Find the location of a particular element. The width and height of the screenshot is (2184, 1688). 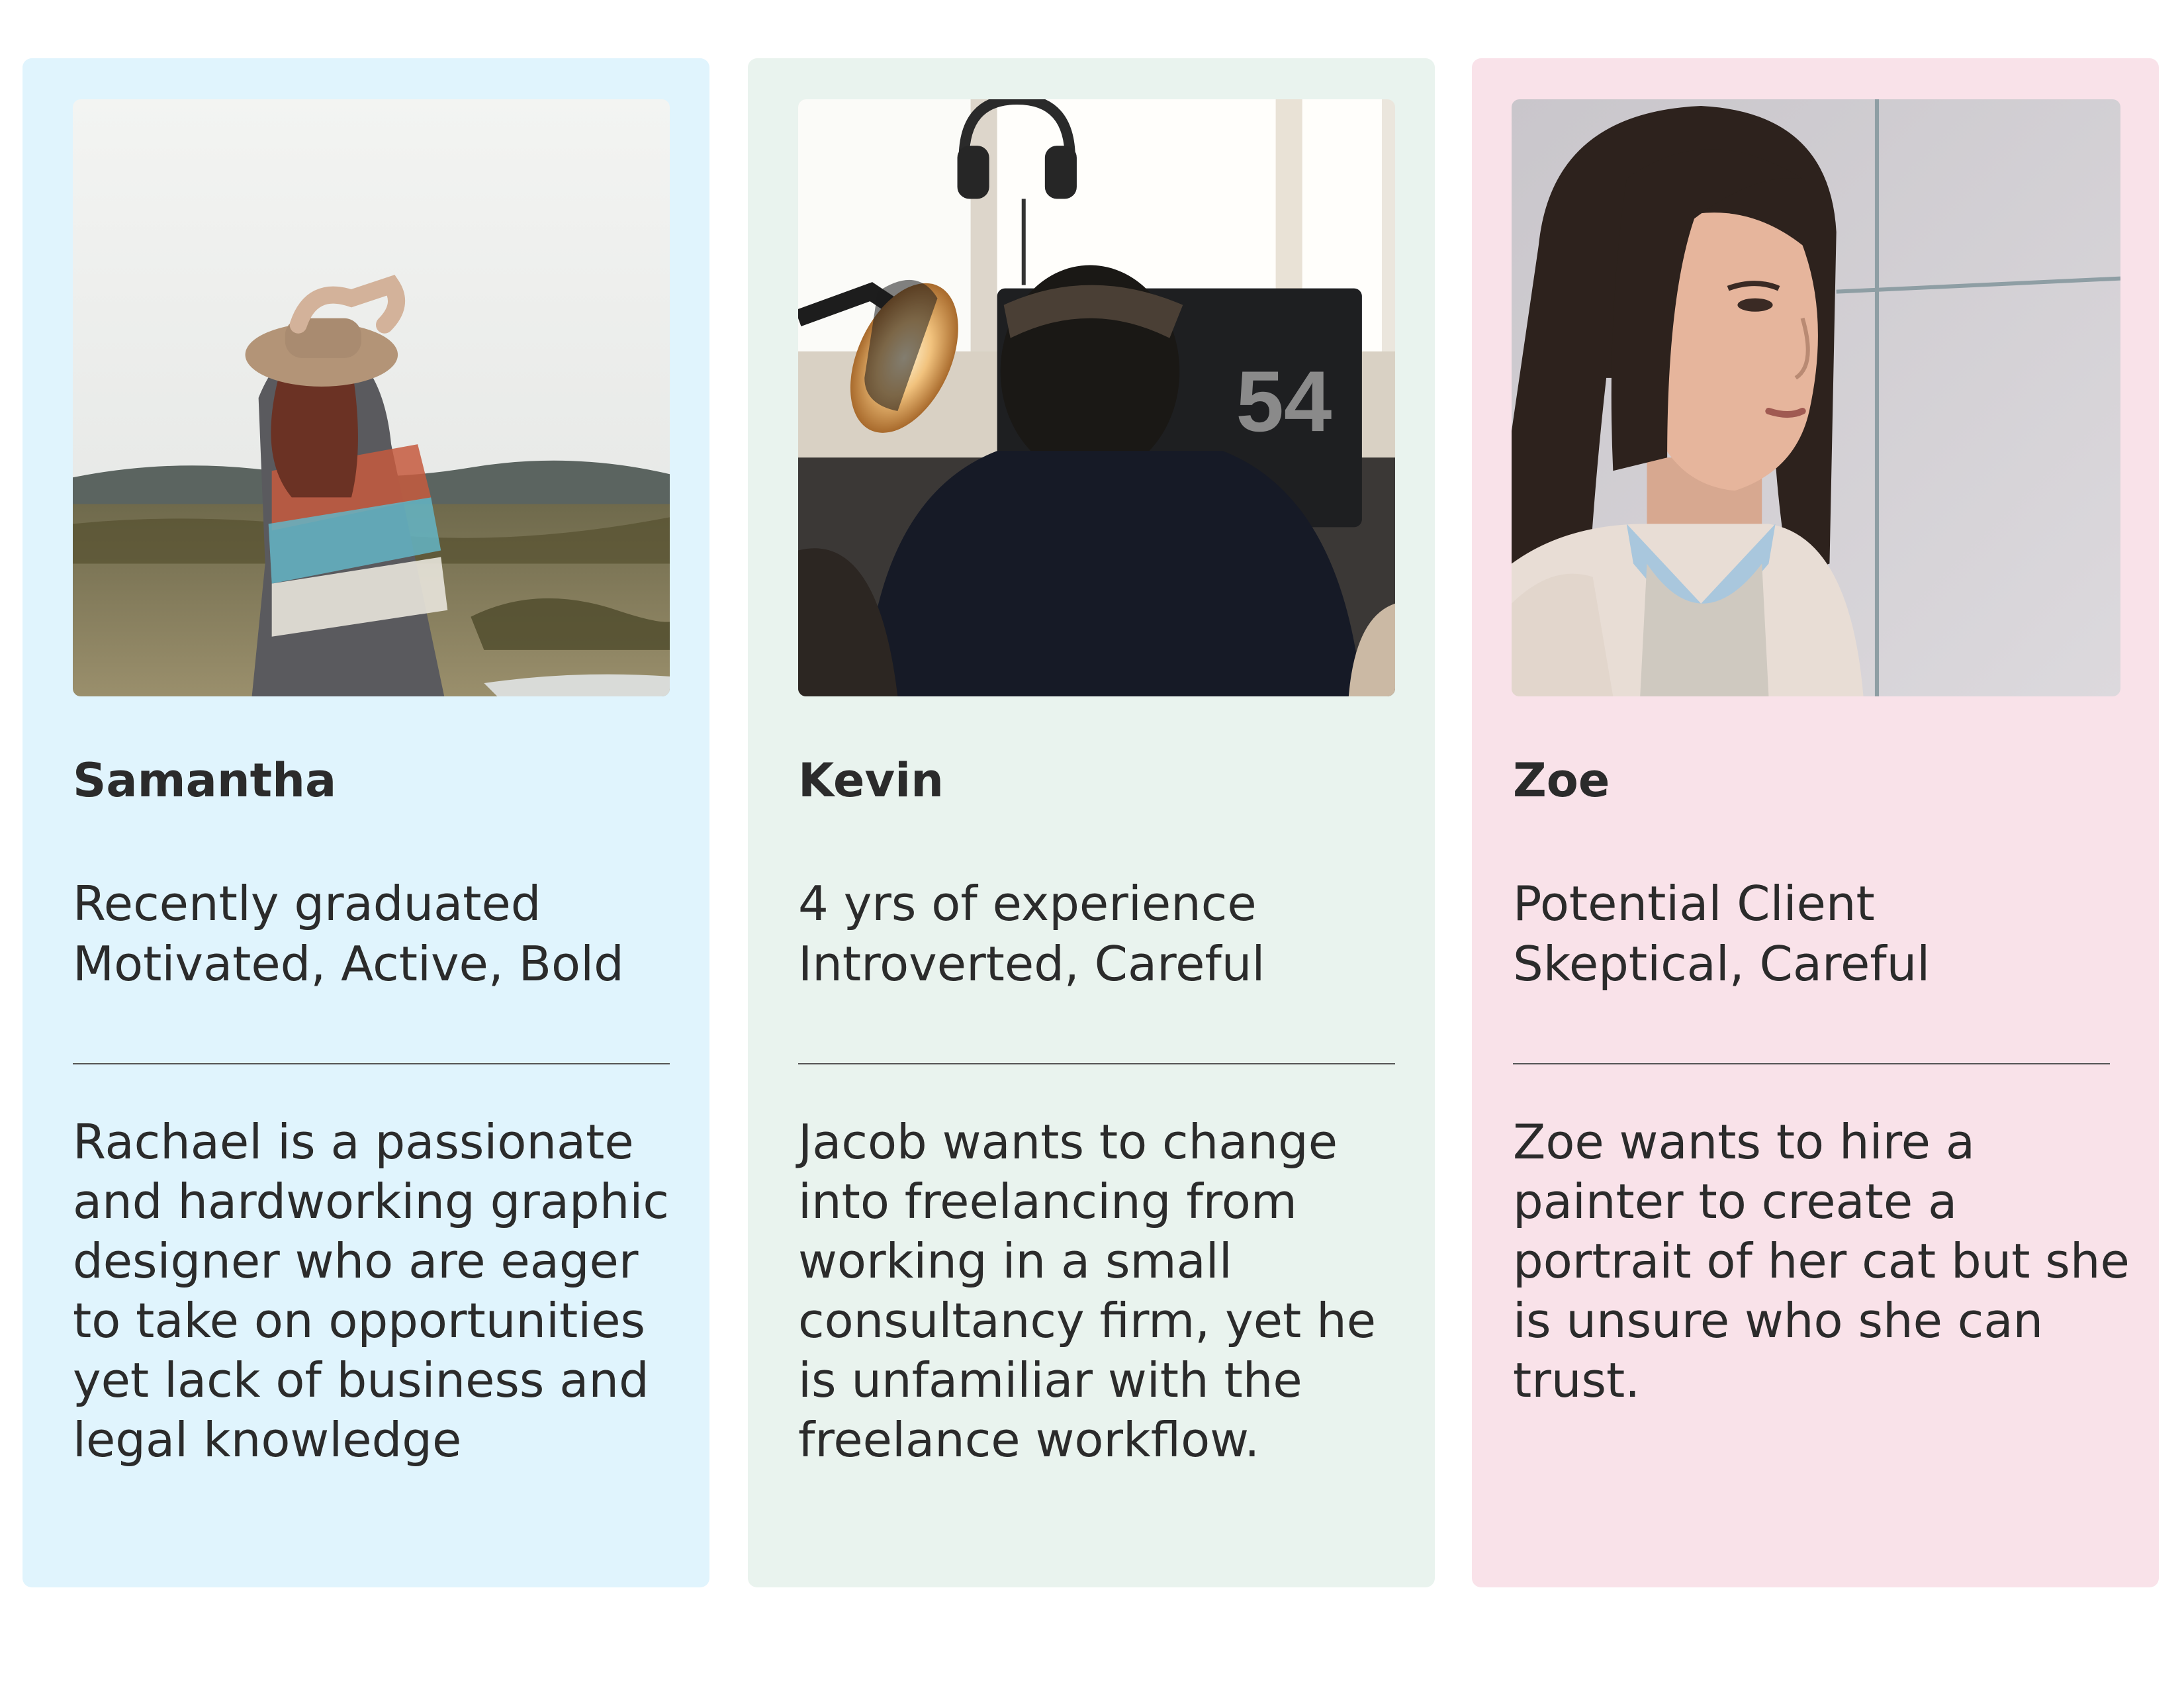

woman-in-field-photo is located at coordinates (371, 397).